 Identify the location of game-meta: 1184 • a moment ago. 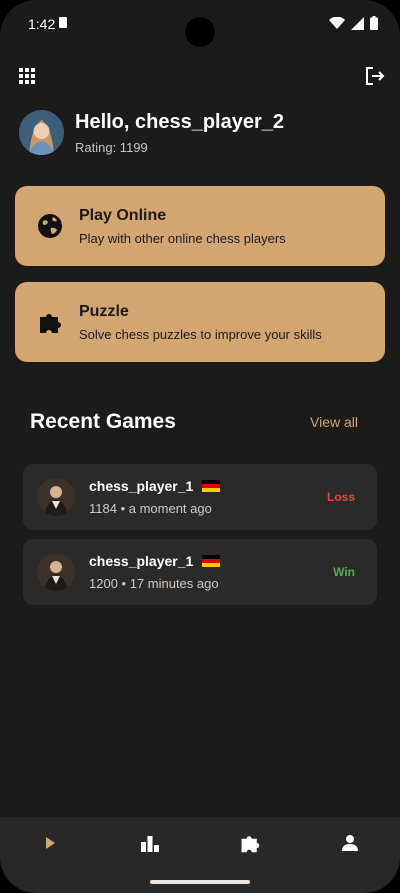
(150, 508).